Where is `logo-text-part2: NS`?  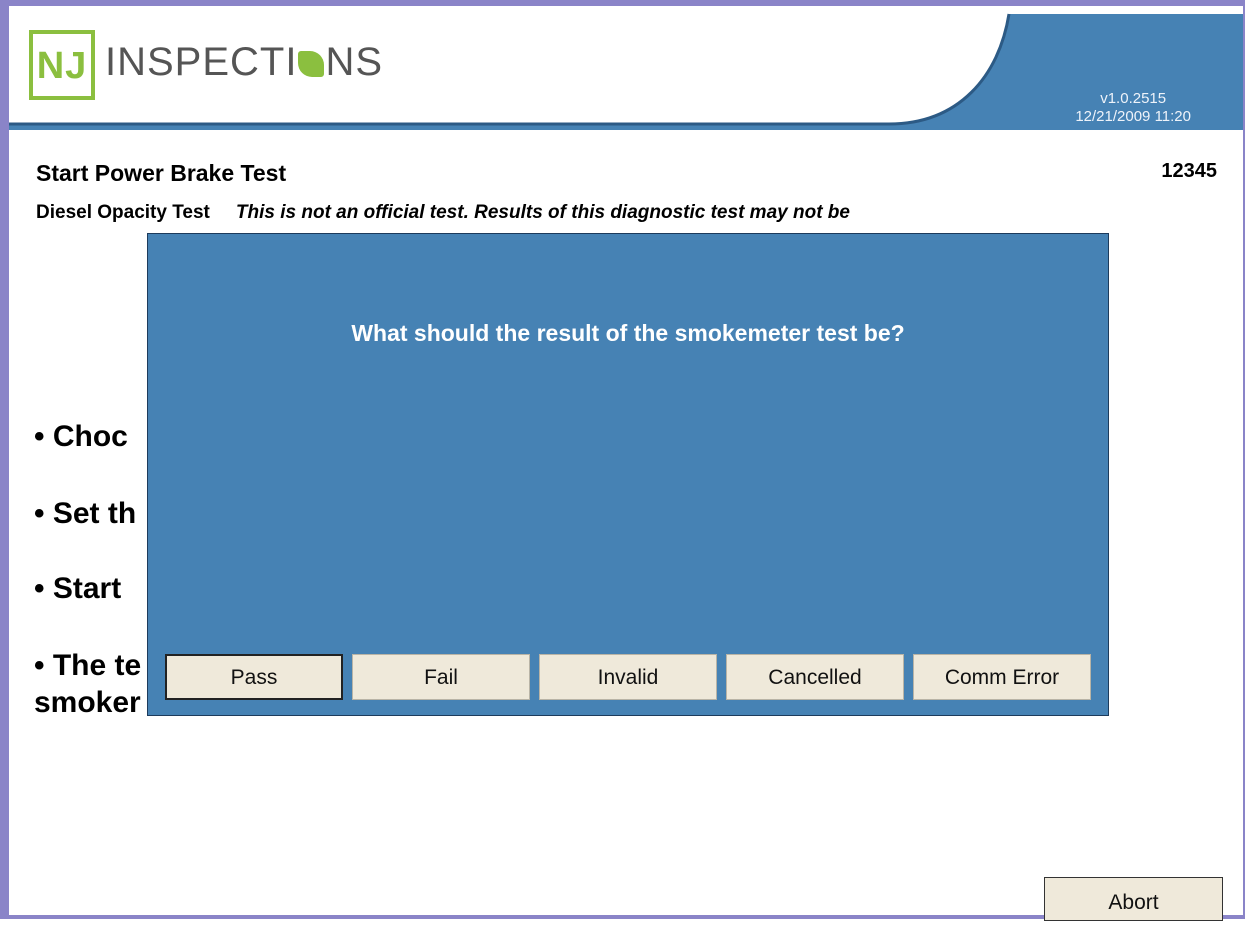 logo-text-part2: NS is located at coordinates (354, 62).